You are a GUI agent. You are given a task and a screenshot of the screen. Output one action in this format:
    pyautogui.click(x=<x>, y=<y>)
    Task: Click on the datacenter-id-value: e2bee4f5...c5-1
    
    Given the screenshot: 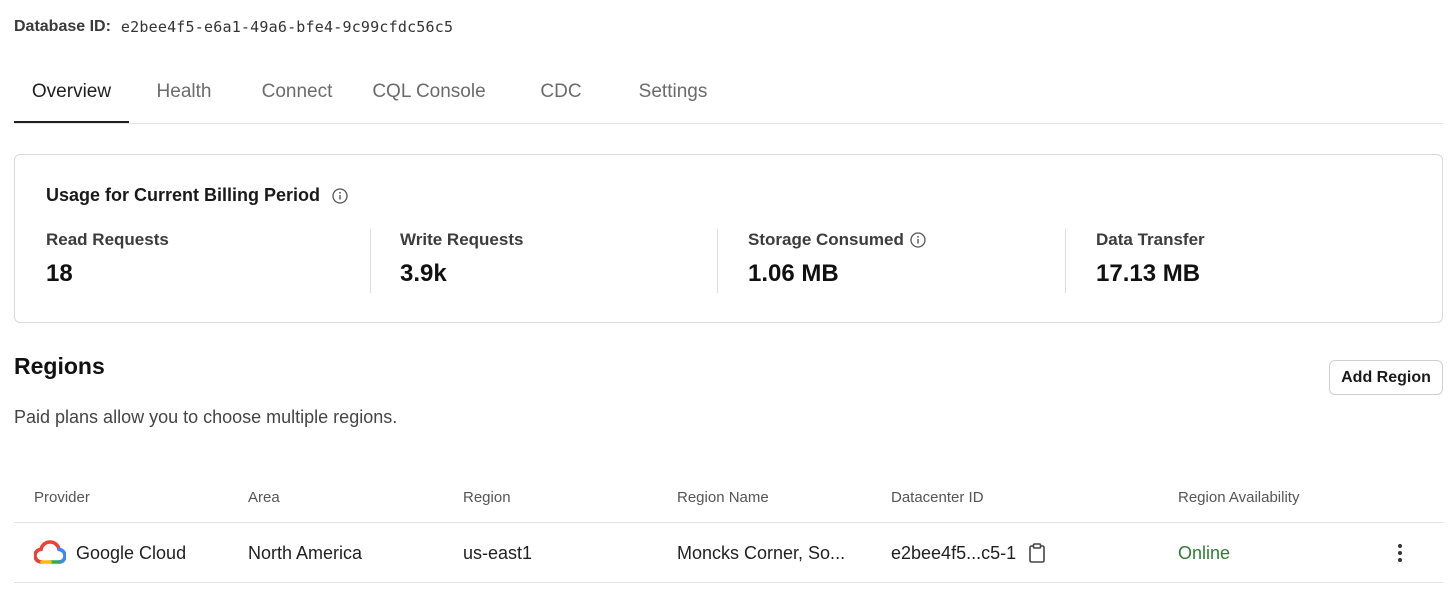 What is the action you would take?
    pyautogui.click(x=954, y=552)
    